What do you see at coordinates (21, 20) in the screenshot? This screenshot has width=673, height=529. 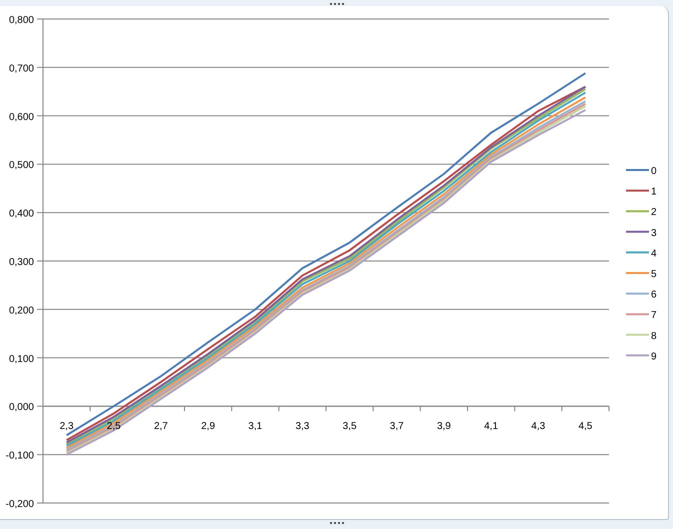 I see `y-tick-label: 0,800` at bounding box center [21, 20].